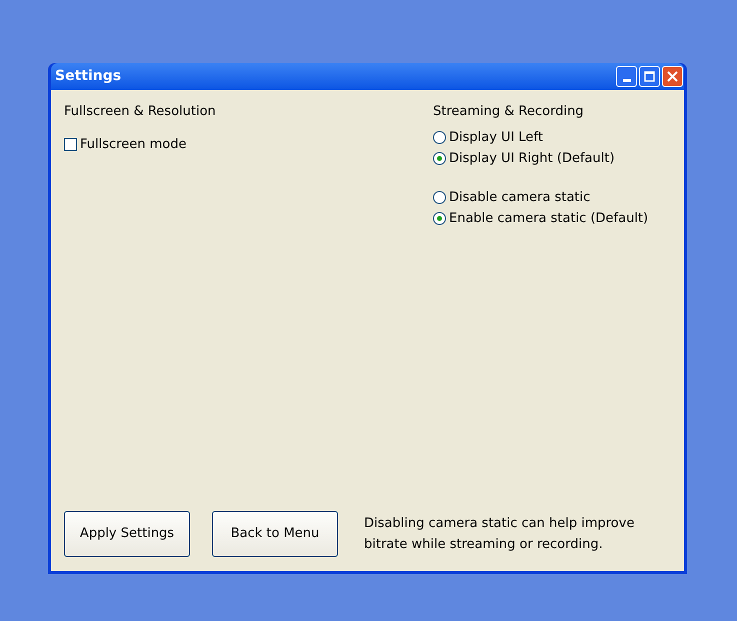 The image size is (737, 621). Describe the element at coordinates (500, 534) in the screenshot. I see `hint-text: Disabling camera static can help improve bitrate while streaming or recording.` at that location.